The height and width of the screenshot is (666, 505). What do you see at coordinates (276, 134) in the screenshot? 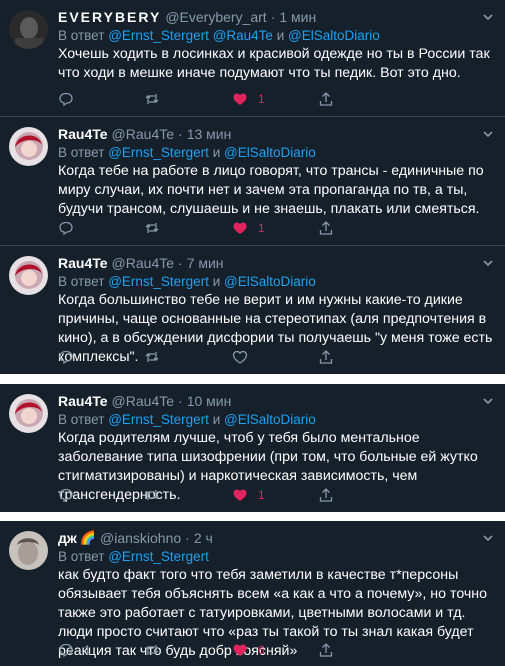
I see `tweet-header: Rau4Te @Rau4Te · 13 мин` at bounding box center [276, 134].